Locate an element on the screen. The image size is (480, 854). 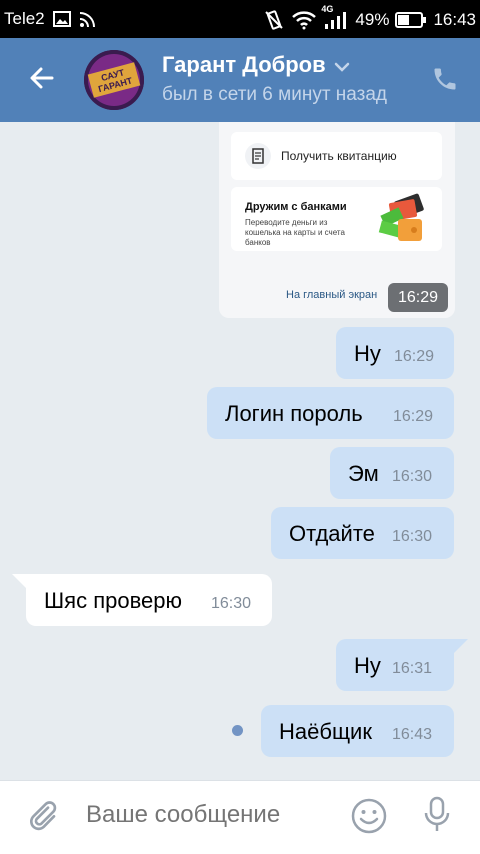
carrier-label: Tele2 is located at coordinates (24, 18).